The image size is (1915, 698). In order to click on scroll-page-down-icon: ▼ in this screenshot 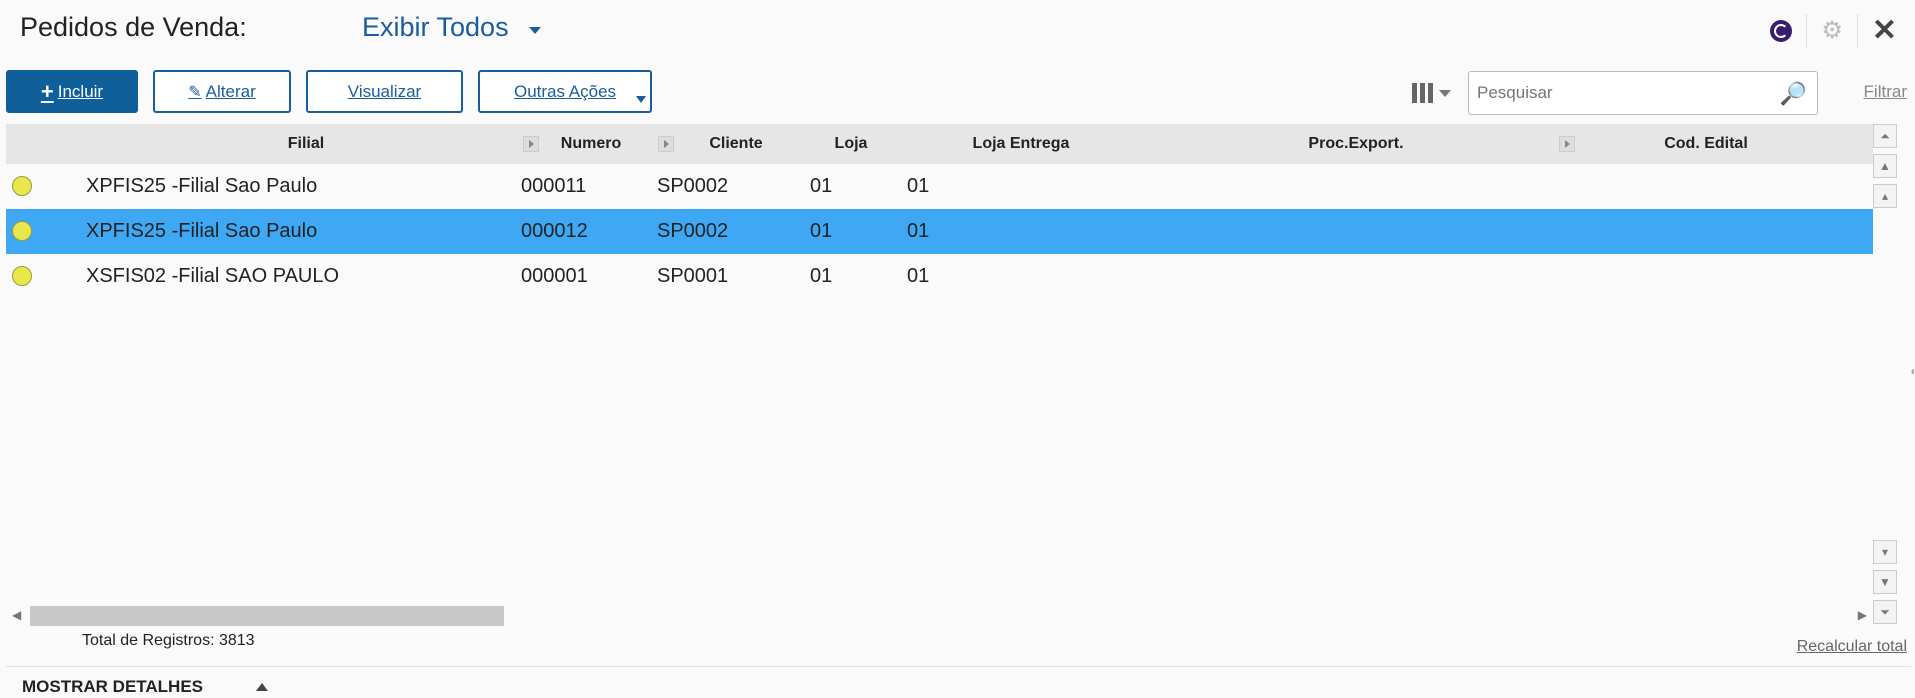, I will do `click(1885, 582)`.